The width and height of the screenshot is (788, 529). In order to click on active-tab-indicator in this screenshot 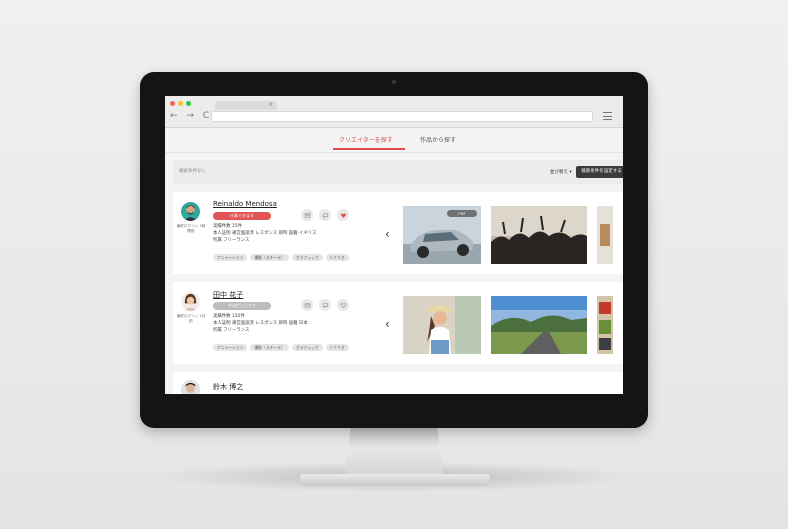, I will do `click(369, 149)`.